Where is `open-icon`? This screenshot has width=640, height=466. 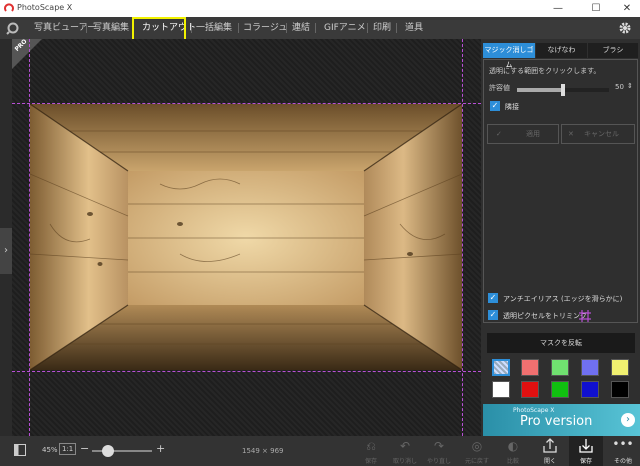
open-icon is located at coordinates (550, 445).